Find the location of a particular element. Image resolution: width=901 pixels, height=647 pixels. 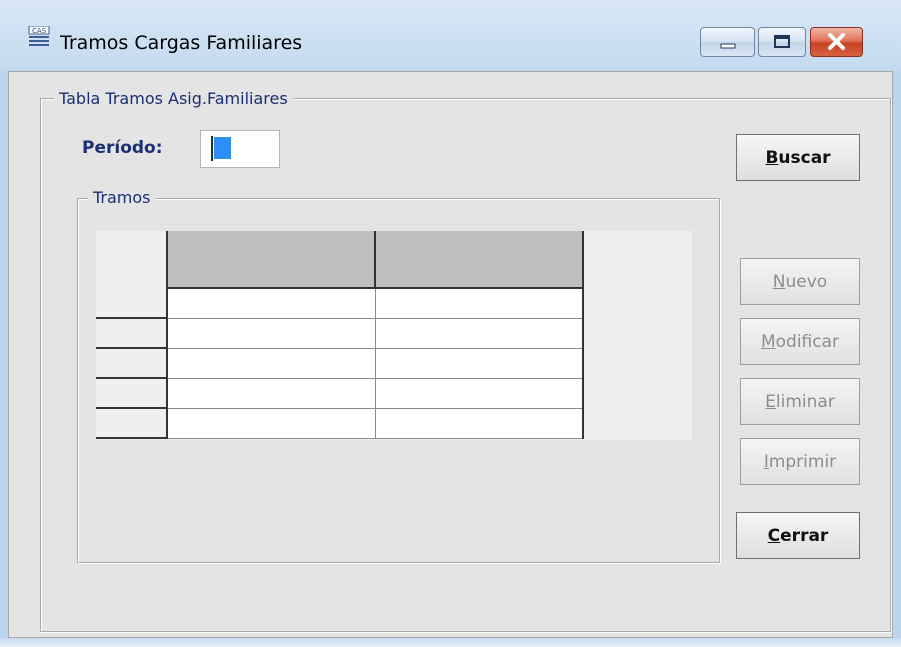

maximize-button is located at coordinates (782, 42).